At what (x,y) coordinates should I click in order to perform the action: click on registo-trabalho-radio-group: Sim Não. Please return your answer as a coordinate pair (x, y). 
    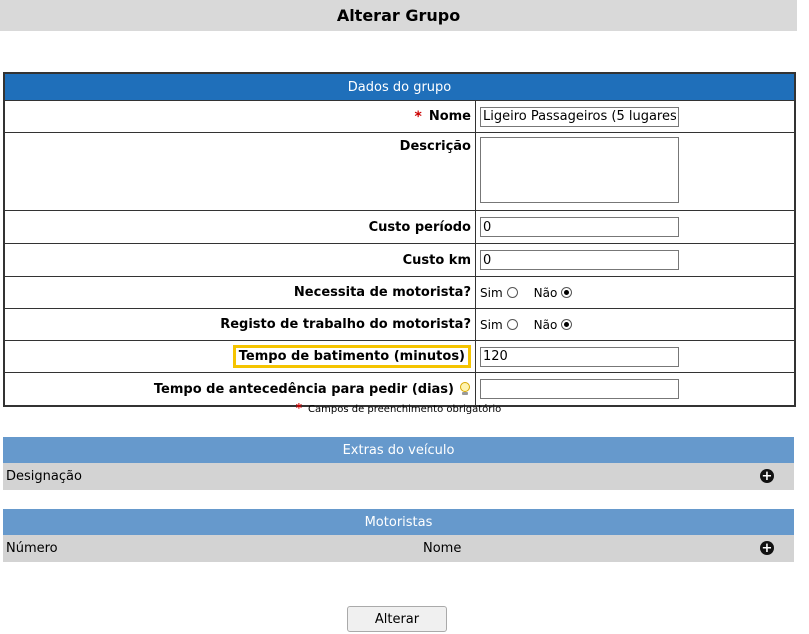
    Looking at the image, I should click on (534, 325).